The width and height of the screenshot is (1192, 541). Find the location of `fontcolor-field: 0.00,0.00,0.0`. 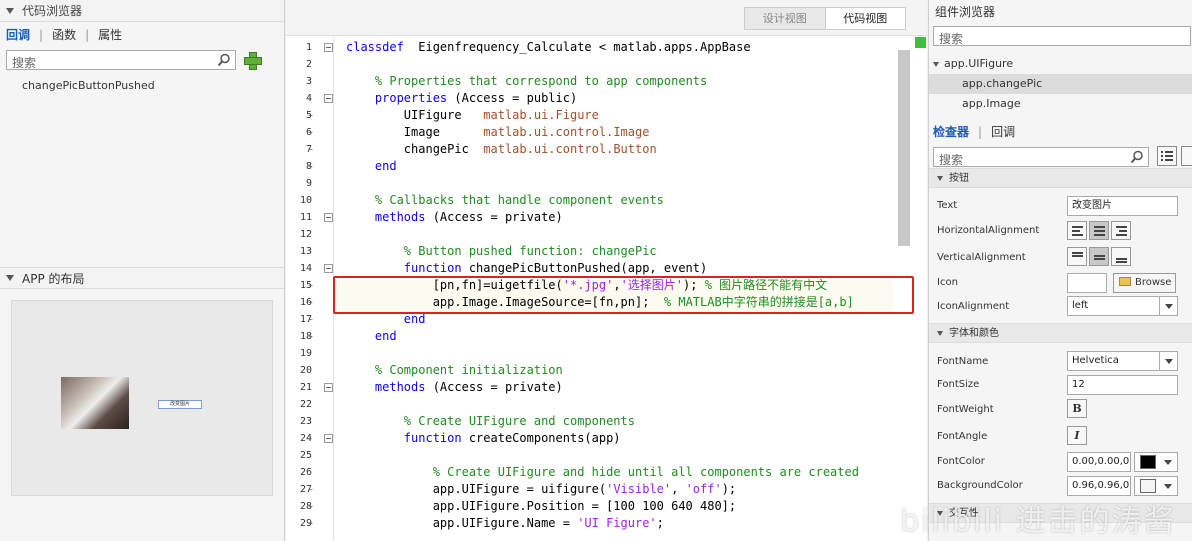

fontcolor-field: 0.00,0.00,0.0 is located at coordinates (1099, 462).